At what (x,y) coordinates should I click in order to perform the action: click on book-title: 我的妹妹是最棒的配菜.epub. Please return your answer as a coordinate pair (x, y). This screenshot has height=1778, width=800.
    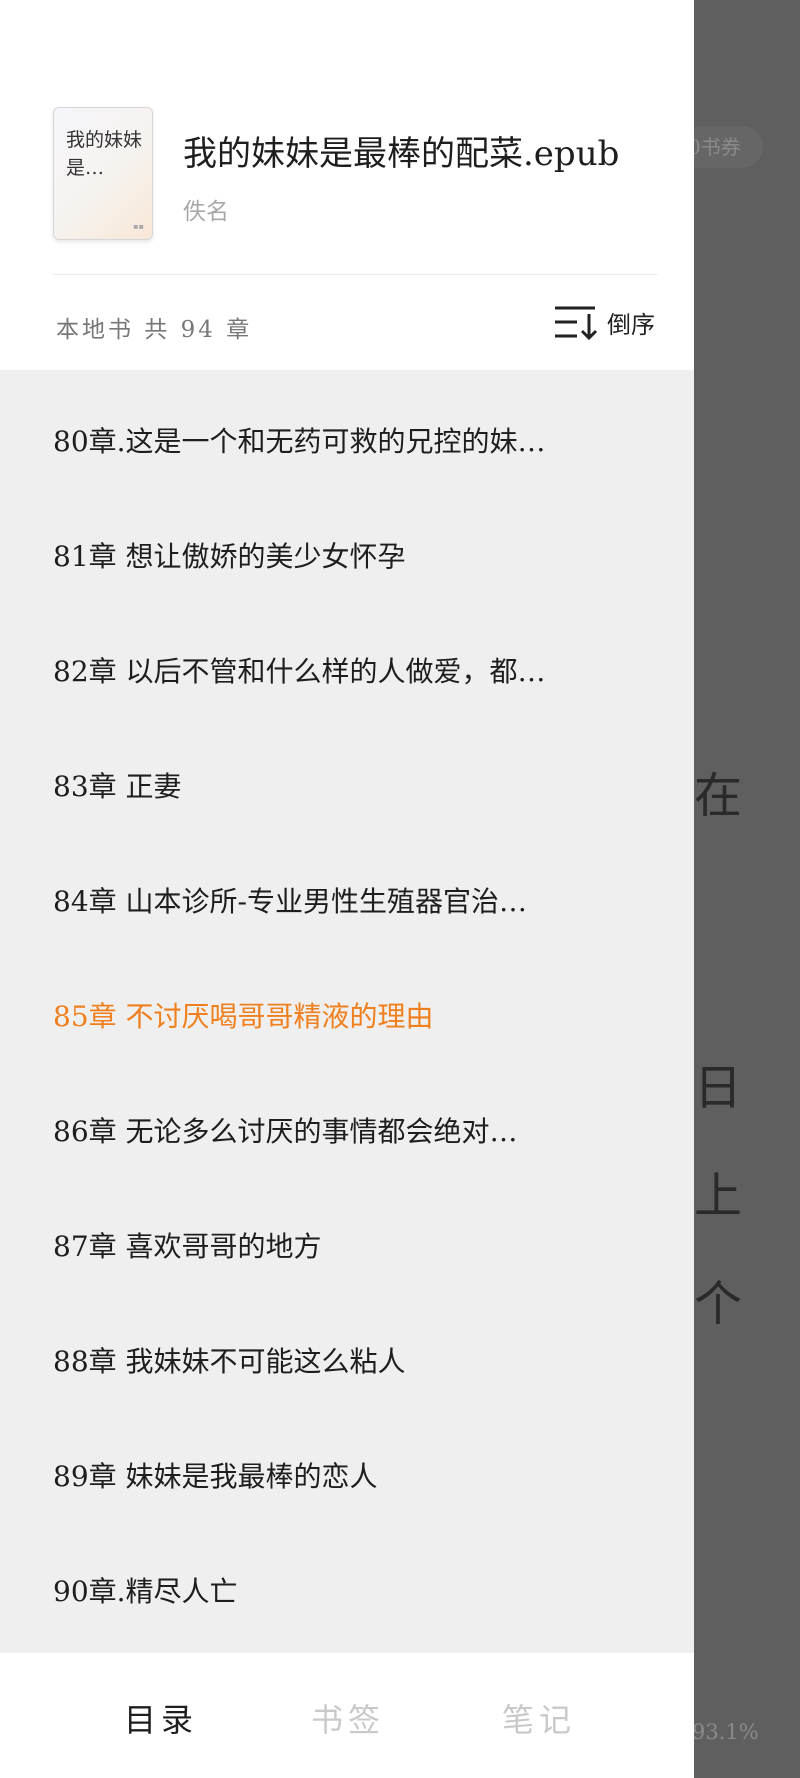
    Looking at the image, I should click on (401, 154).